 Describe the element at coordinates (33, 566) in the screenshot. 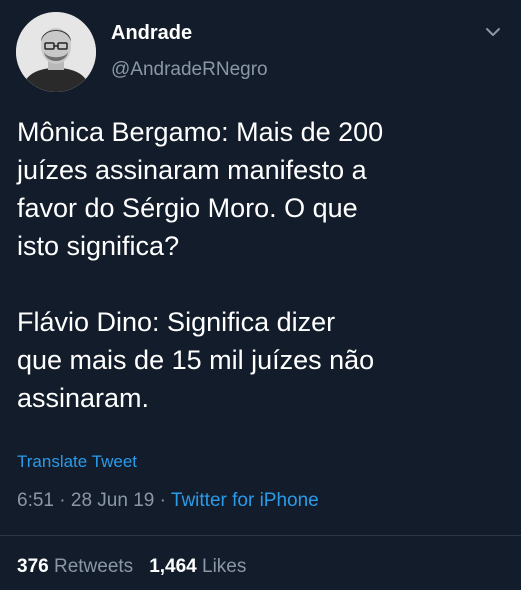

I see `retweets-count: 376` at that location.